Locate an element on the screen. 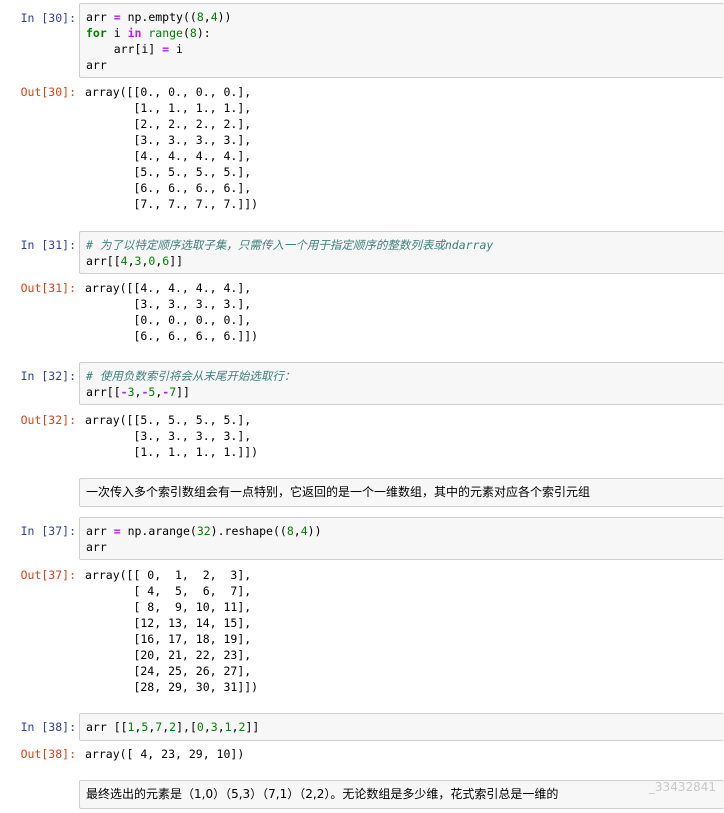 The width and height of the screenshot is (724, 813). output-line: array([[4., 4., 4., 4.], is located at coordinates (168, 288).